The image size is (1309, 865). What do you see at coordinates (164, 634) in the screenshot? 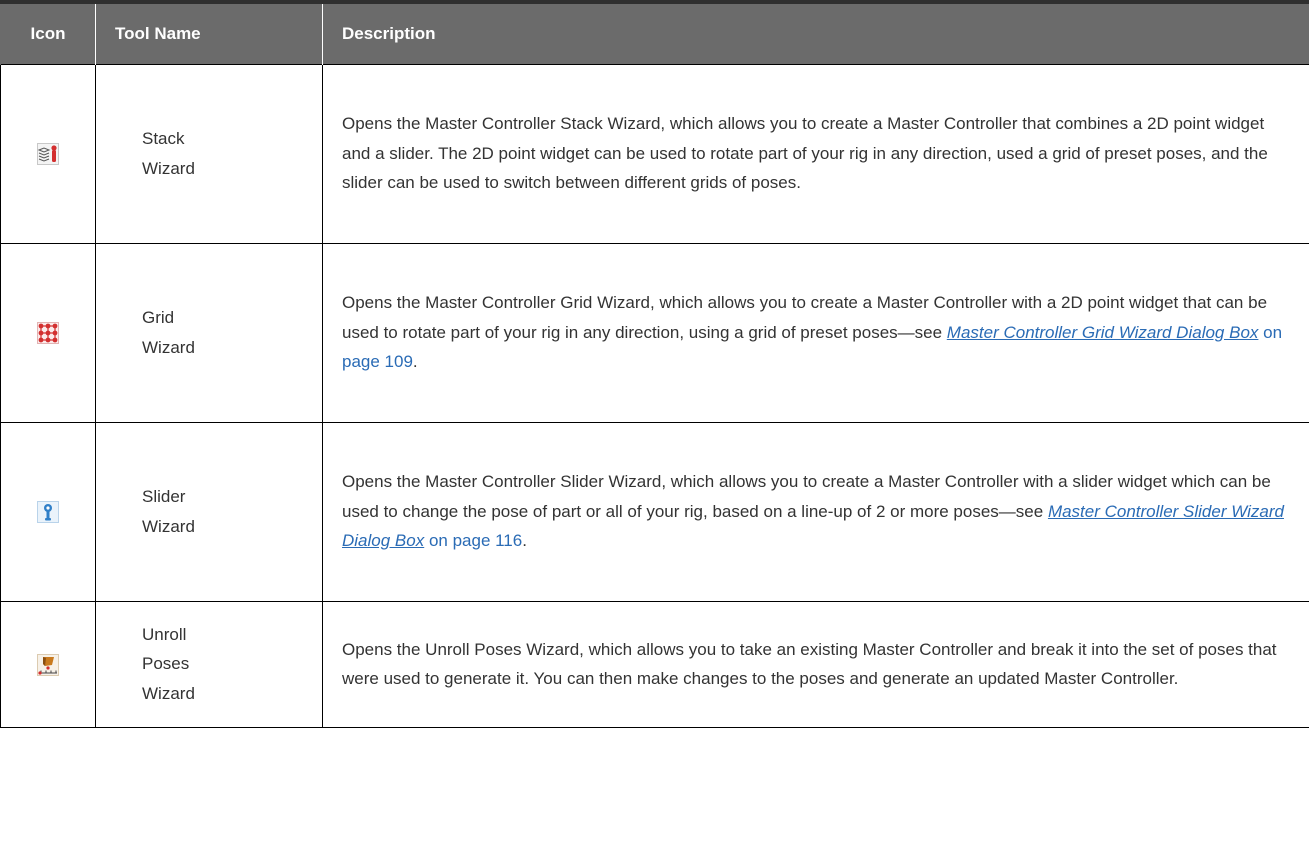
I see `tool-name-line: Unroll` at bounding box center [164, 634].